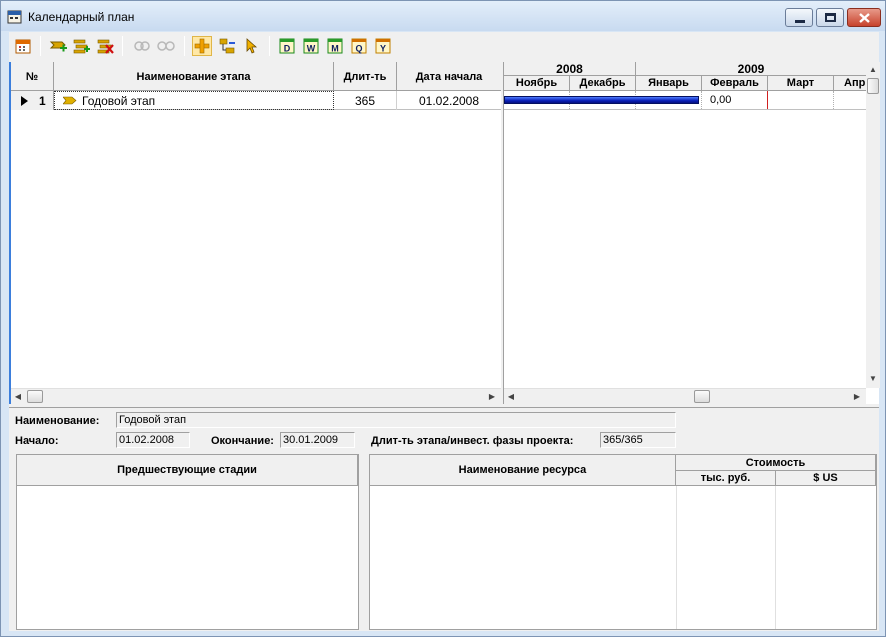  I want to click on calendar-button, so click(23, 46).